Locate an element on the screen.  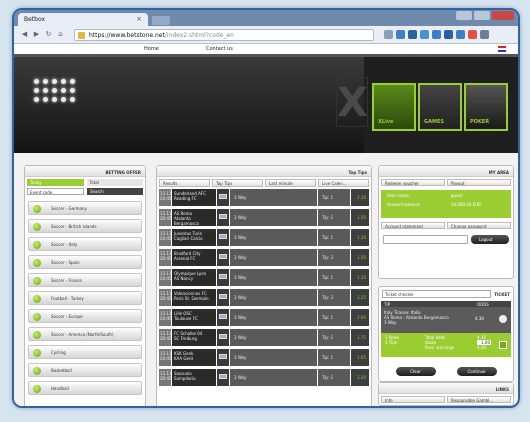
remove-bet-icon is located at coordinates (503, 319).